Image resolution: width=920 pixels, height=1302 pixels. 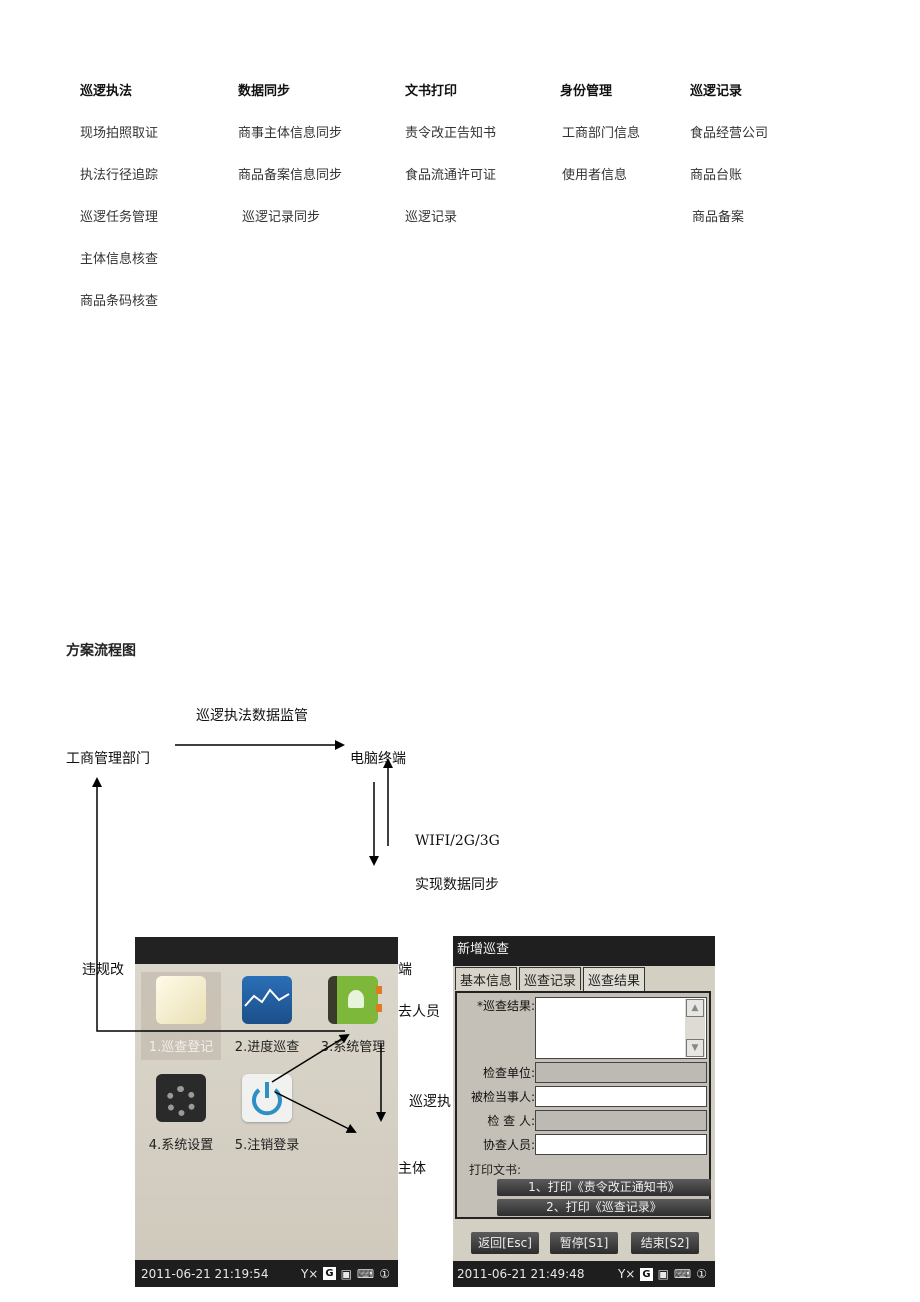 I want to click on inspector-label: 检 查 人:, so click(x=511, y=1121).